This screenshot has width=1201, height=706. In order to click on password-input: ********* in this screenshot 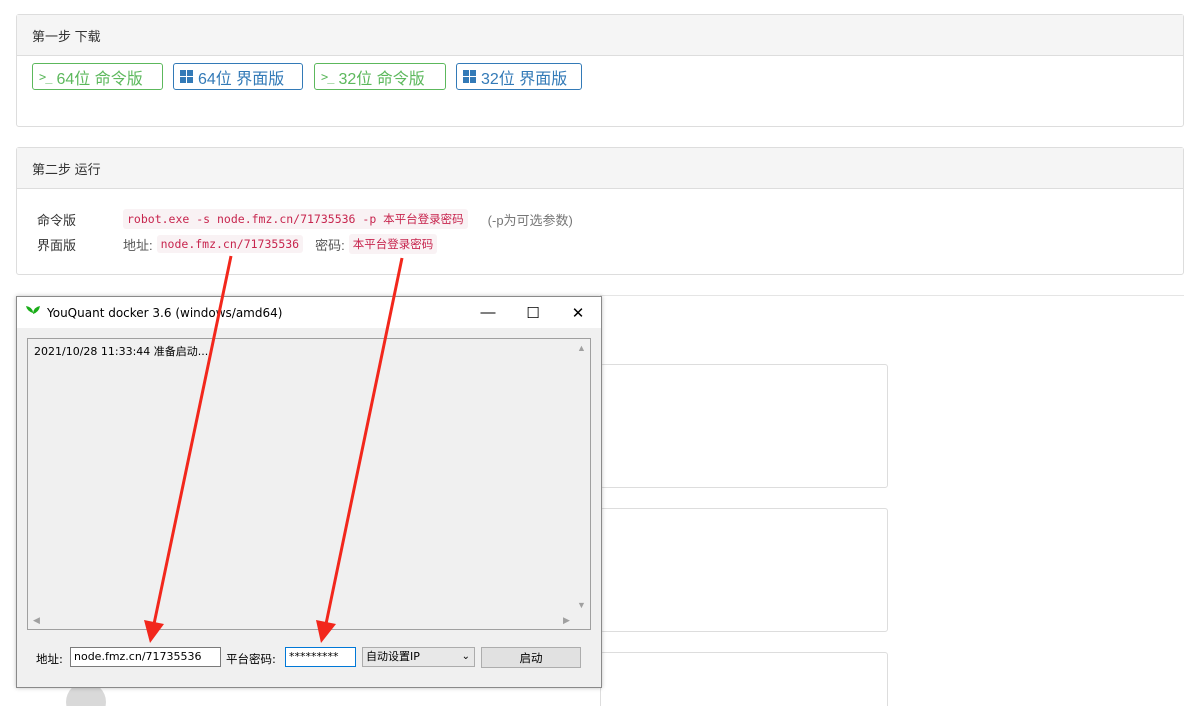, I will do `click(320, 657)`.